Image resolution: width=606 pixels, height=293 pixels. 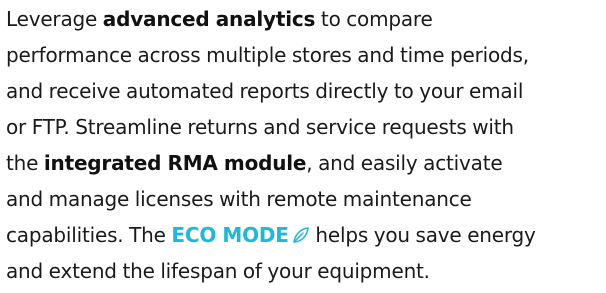 I want to click on paragraph-line-1: Leverage advanced analytics to compare, so click(x=305, y=19).